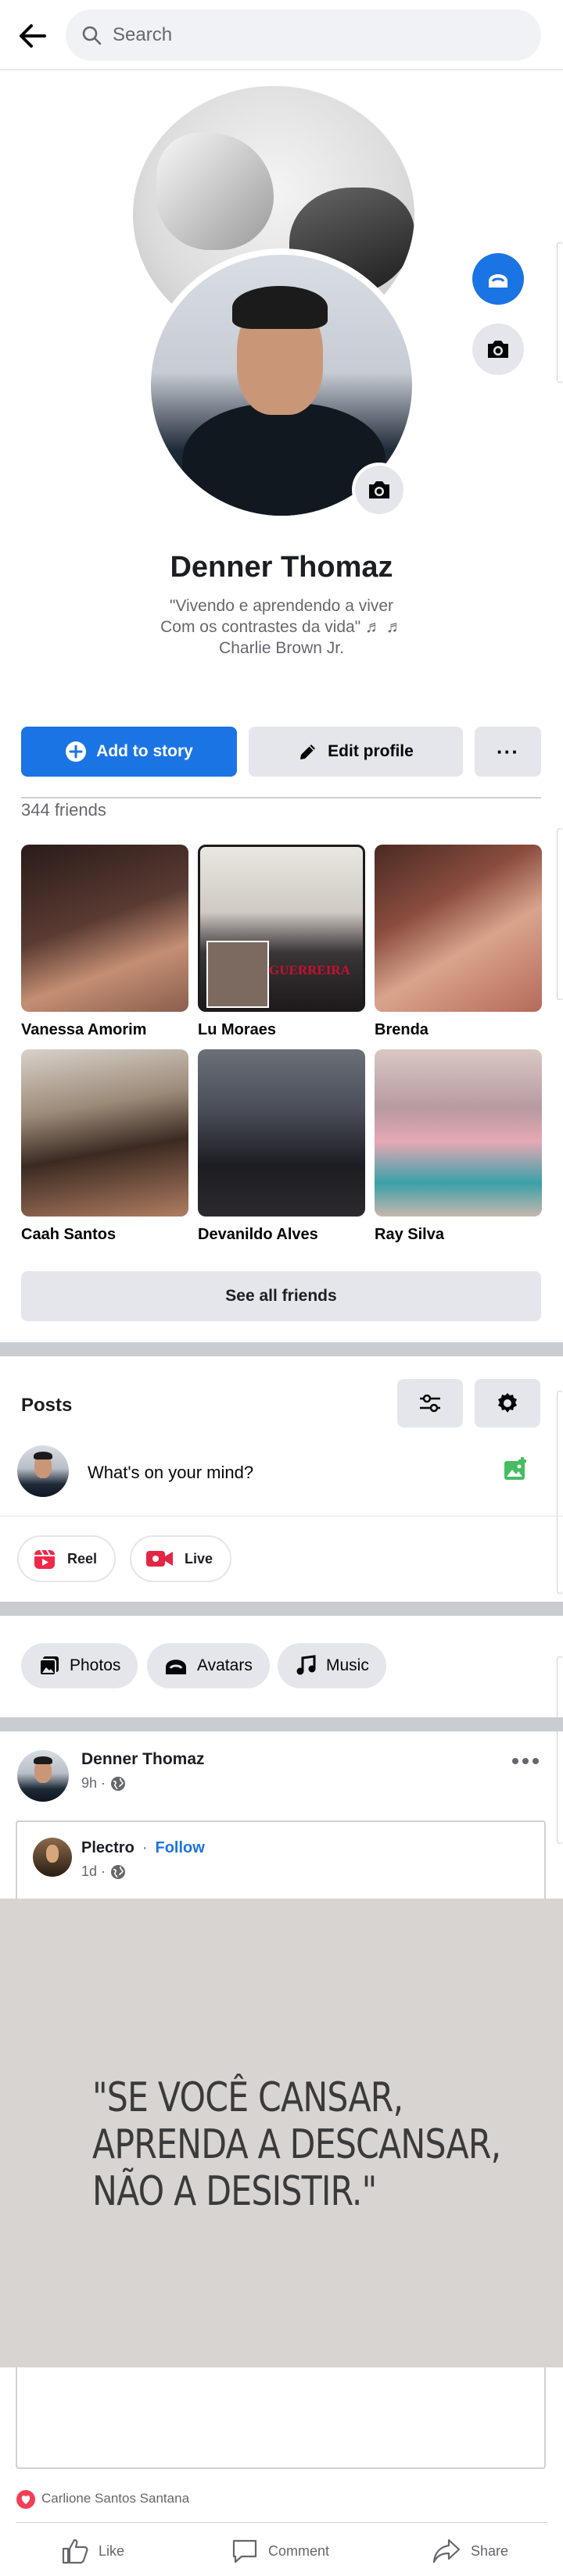 The height and width of the screenshot is (2576, 563). I want to click on top-bar: Search, so click(281, 35).